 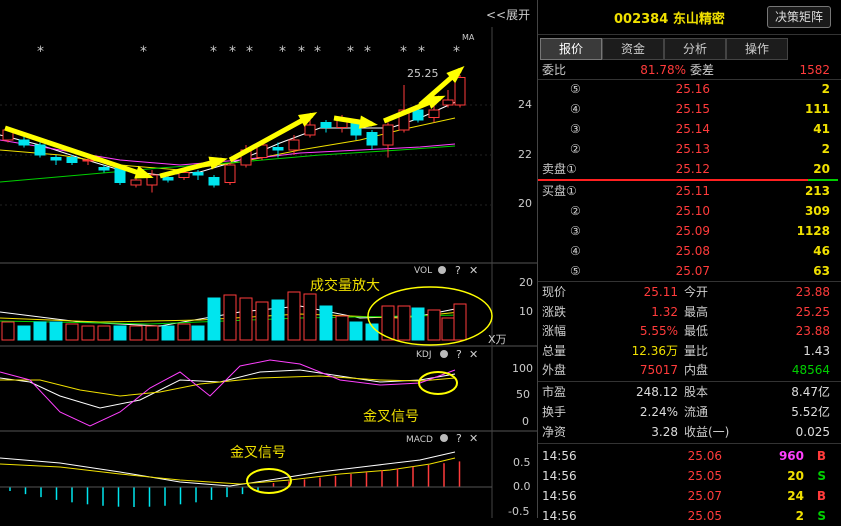 I want to click on macd-highlight-ellipse, so click(x=269, y=481).